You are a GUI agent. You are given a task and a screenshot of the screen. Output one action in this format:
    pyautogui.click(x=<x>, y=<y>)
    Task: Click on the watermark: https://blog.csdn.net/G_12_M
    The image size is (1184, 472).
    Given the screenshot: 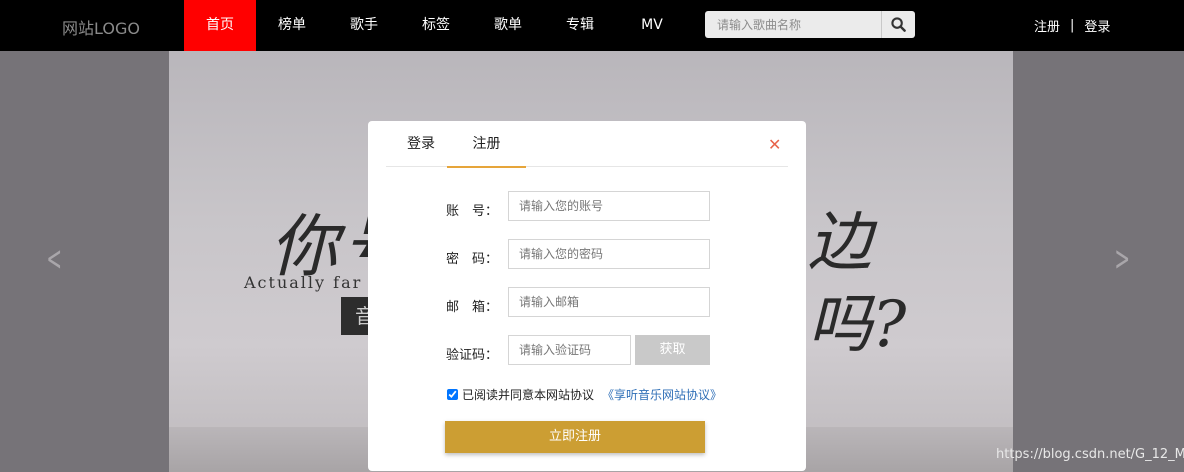 What is the action you would take?
    pyautogui.click(x=1090, y=454)
    